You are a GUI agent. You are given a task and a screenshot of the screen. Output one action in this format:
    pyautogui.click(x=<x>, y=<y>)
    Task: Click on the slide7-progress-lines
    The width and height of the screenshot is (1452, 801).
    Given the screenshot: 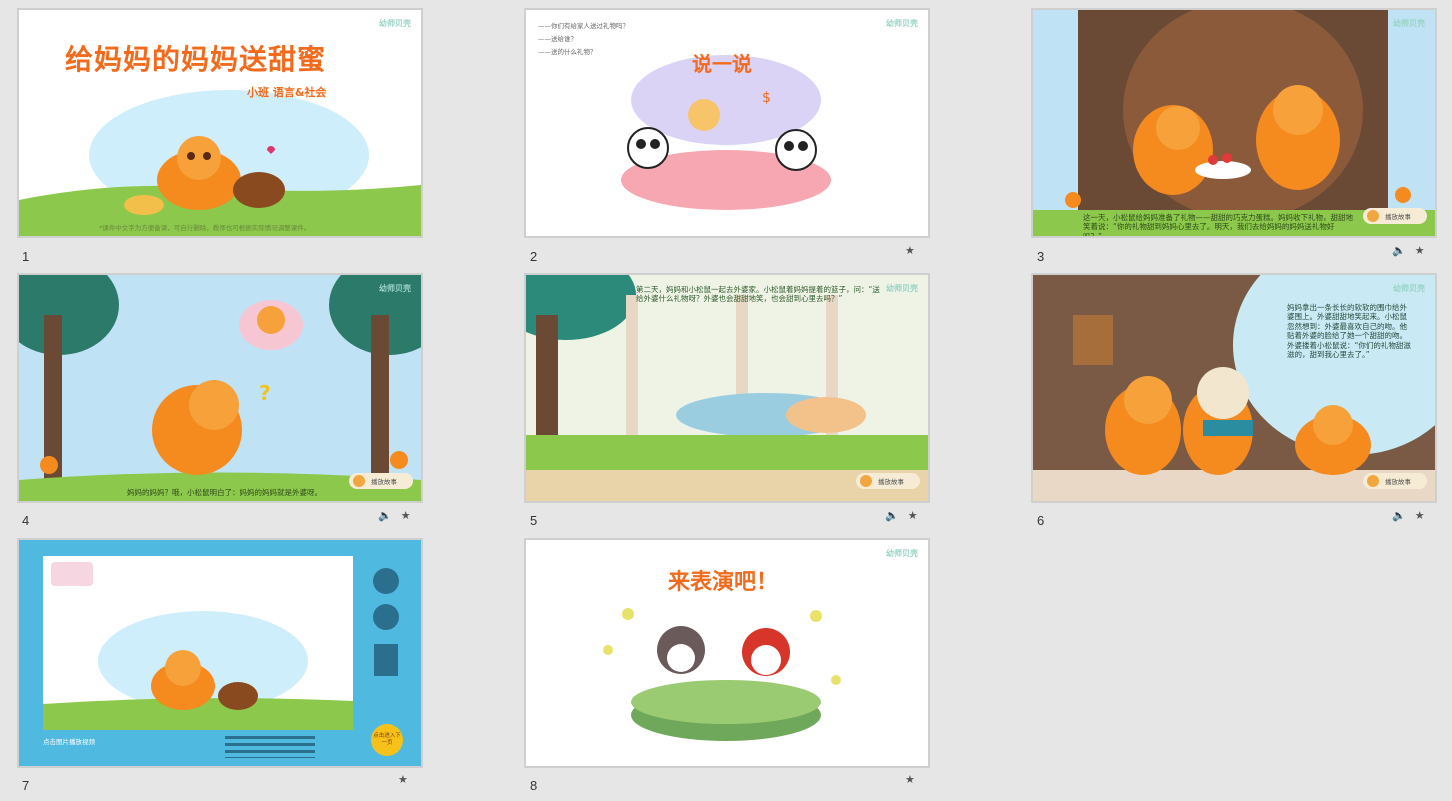 What is the action you would take?
    pyautogui.click(x=270, y=747)
    